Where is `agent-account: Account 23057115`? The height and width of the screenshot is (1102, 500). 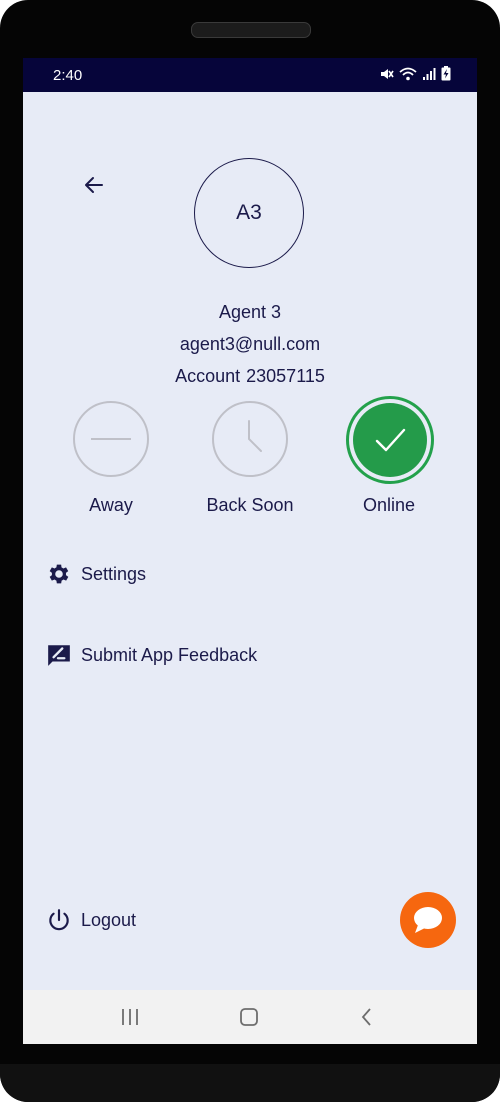 agent-account: Account 23057115 is located at coordinates (250, 376).